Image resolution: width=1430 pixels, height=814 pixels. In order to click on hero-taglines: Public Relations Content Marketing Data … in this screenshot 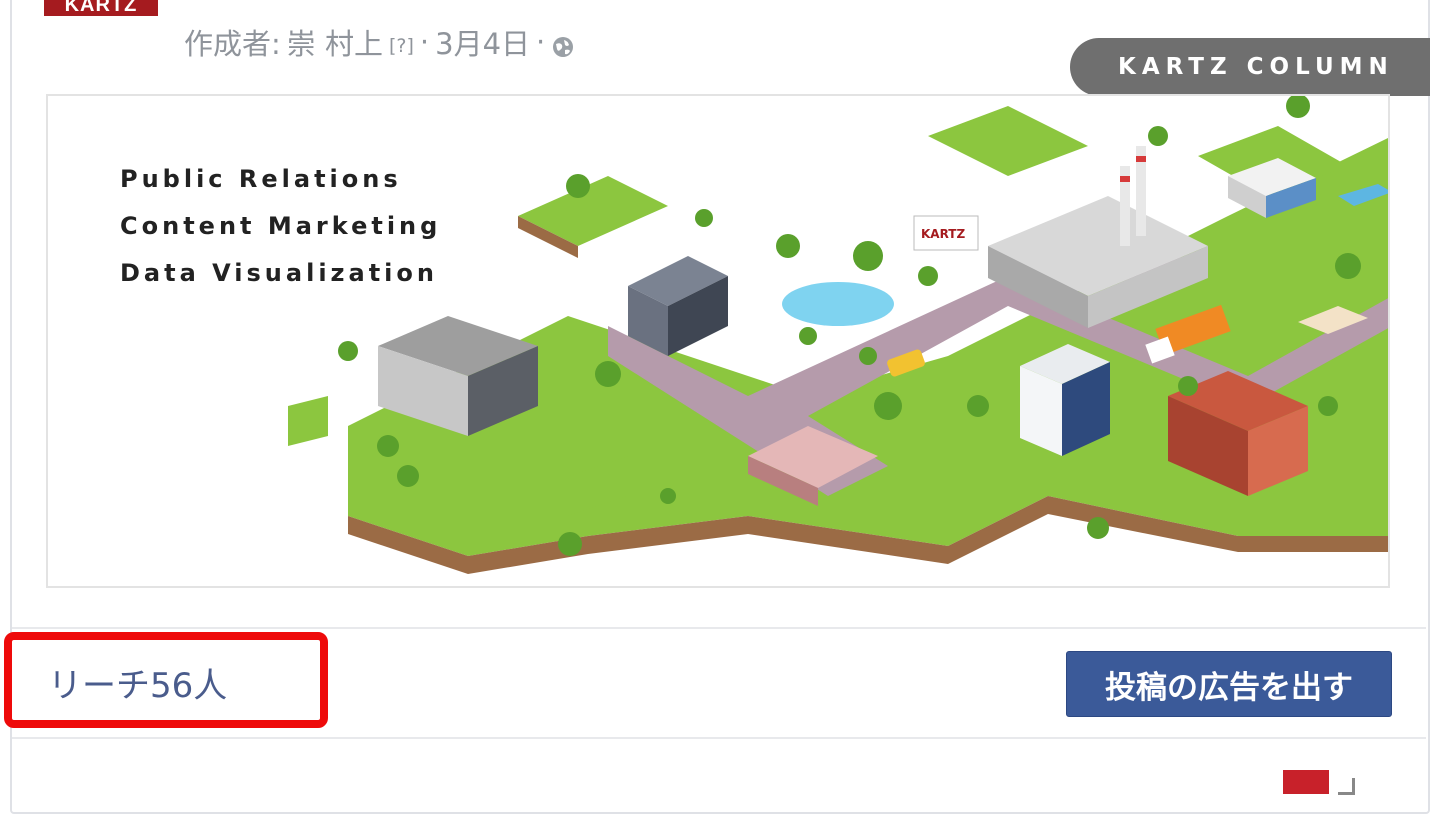, I will do `click(280, 226)`.